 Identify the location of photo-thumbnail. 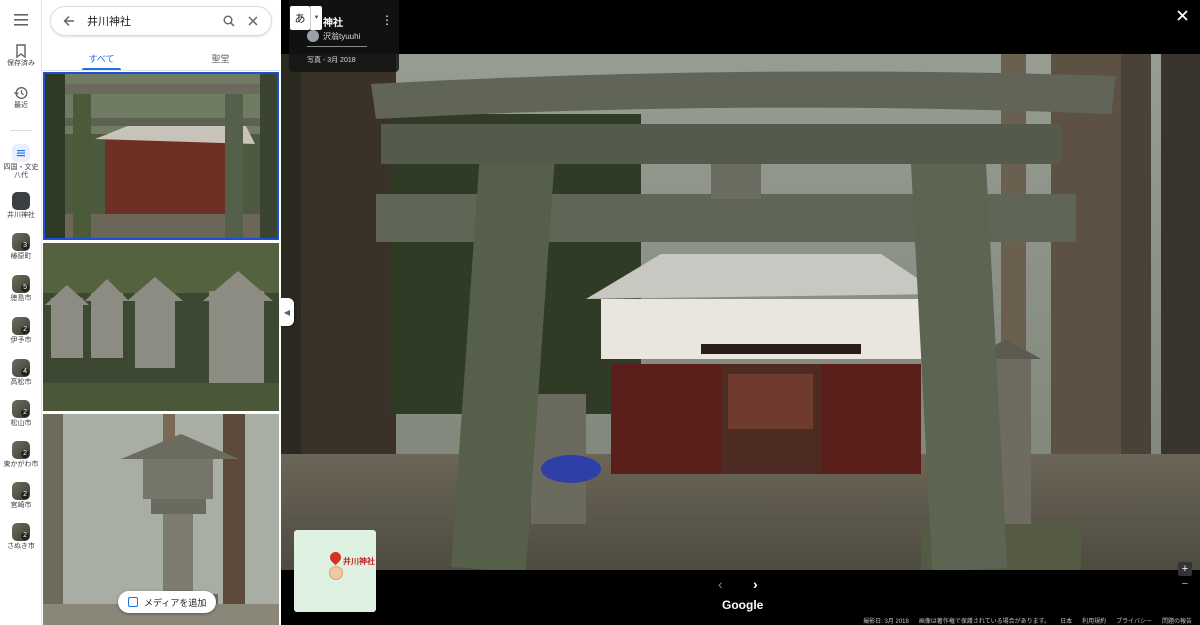
(161, 327).